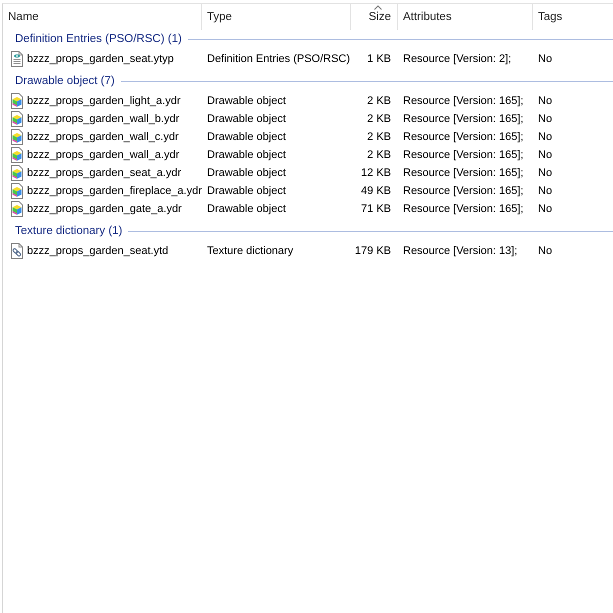  What do you see at coordinates (103, 137) in the screenshot?
I see `file-name: bzzz_props_garden_wall_c.ydr` at bounding box center [103, 137].